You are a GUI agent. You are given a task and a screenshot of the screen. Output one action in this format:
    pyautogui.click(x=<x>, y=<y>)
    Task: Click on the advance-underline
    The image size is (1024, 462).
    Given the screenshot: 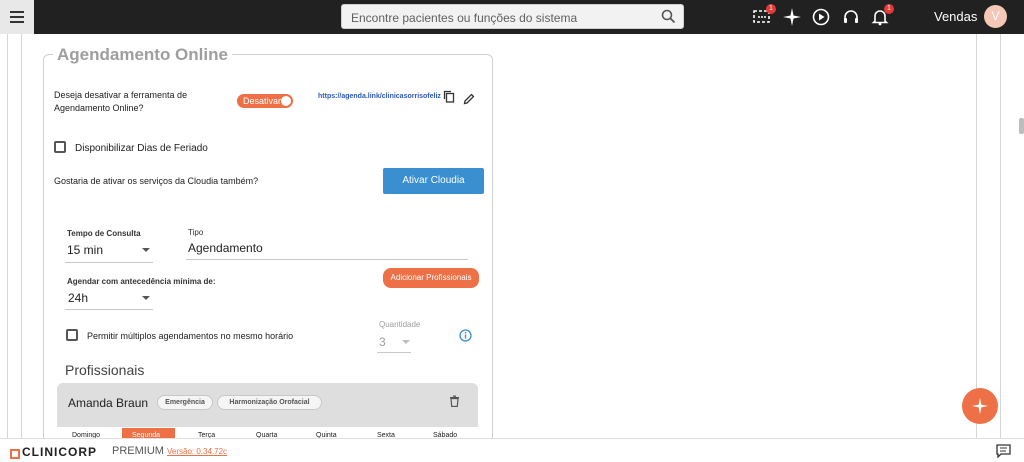 What is the action you would take?
    pyautogui.click(x=109, y=309)
    